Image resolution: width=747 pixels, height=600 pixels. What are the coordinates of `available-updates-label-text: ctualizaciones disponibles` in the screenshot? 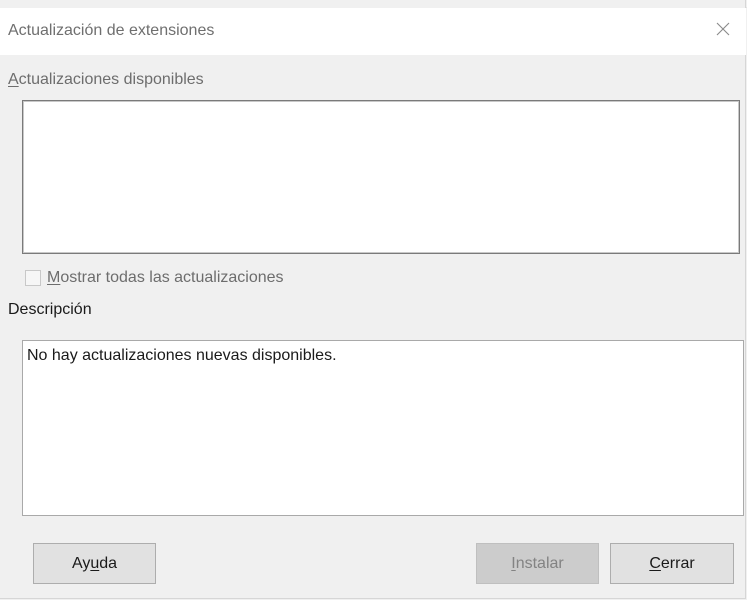 It's located at (111, 79).